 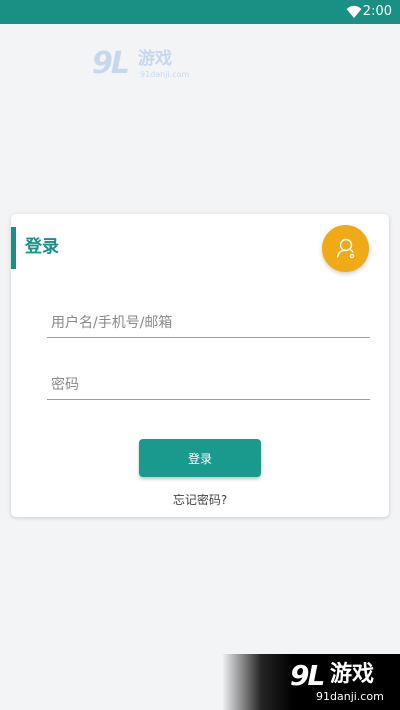 I want to click on password-input, so click(x=208, y=385).